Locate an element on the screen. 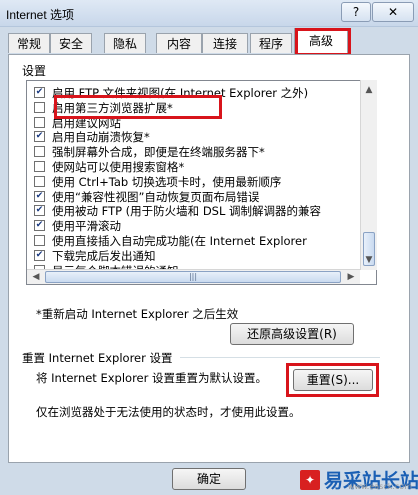 The width and height of the screenshot is (418, 495). tab-privacy: 隐私 is located at coordinates (125, 43).